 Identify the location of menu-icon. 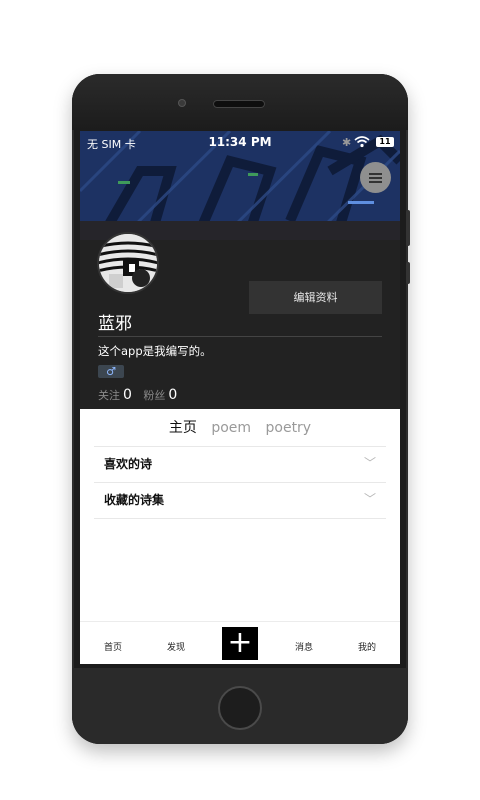
(375, 174).